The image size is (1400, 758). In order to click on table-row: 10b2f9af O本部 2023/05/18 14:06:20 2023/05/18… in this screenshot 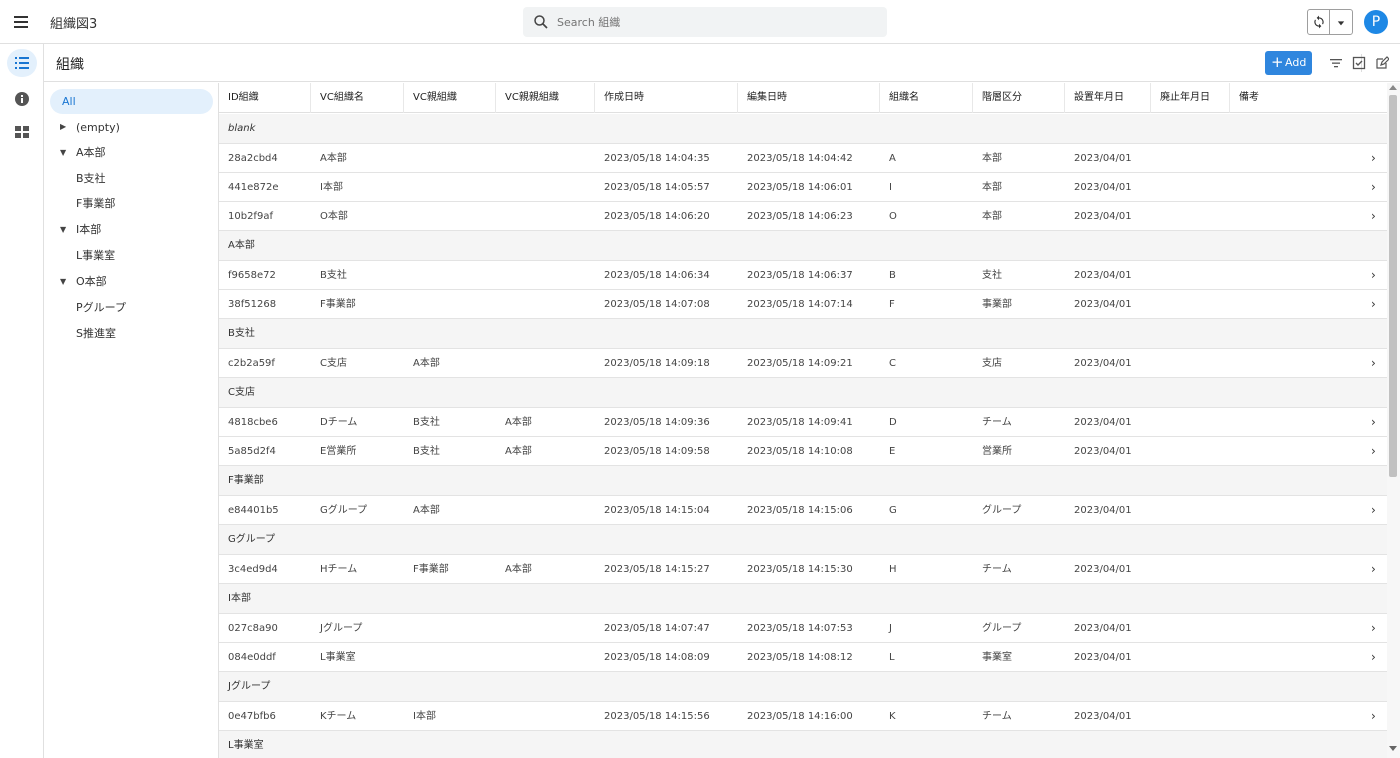, I will do `click(803, 216)`.